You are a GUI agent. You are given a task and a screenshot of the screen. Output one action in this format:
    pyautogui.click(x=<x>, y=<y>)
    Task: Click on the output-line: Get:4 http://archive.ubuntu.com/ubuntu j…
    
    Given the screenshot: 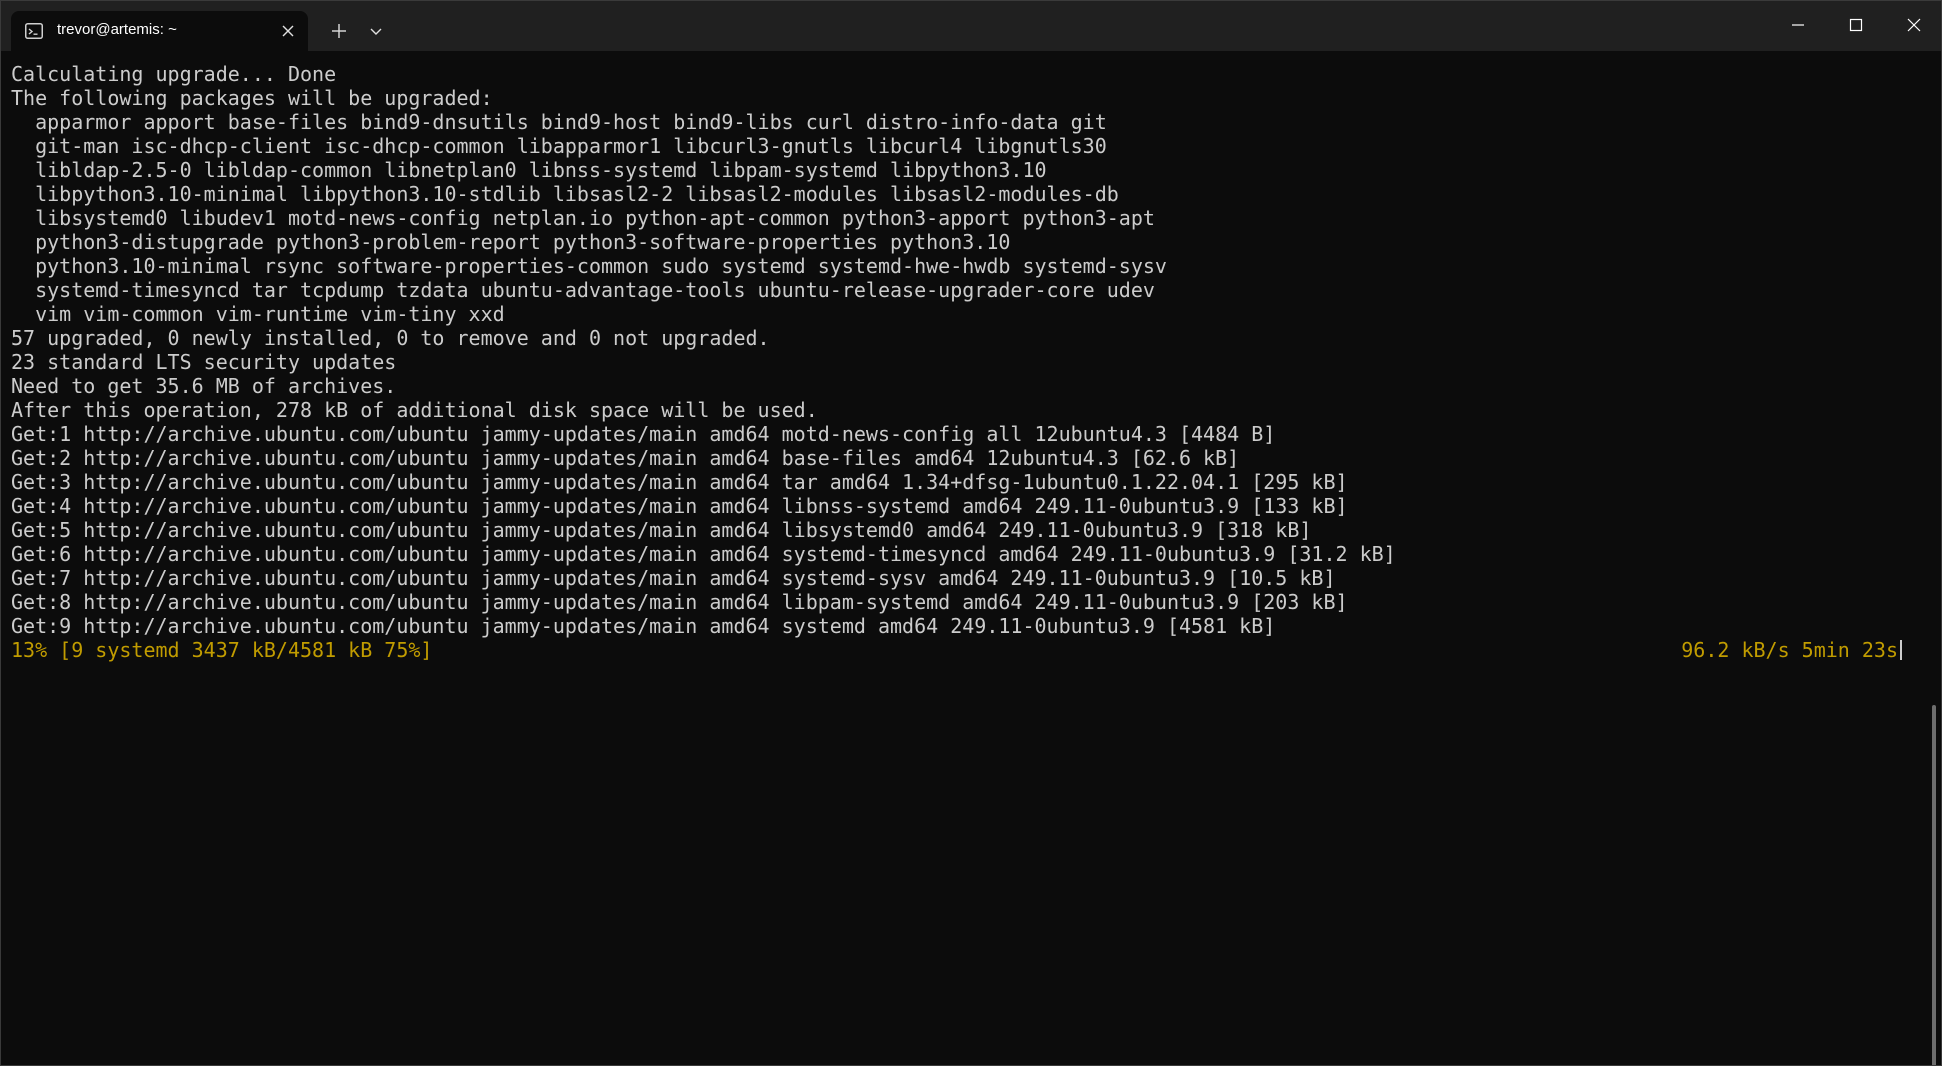 What is the action you would take?
    pyautogui.click(x=679, y=506)
    